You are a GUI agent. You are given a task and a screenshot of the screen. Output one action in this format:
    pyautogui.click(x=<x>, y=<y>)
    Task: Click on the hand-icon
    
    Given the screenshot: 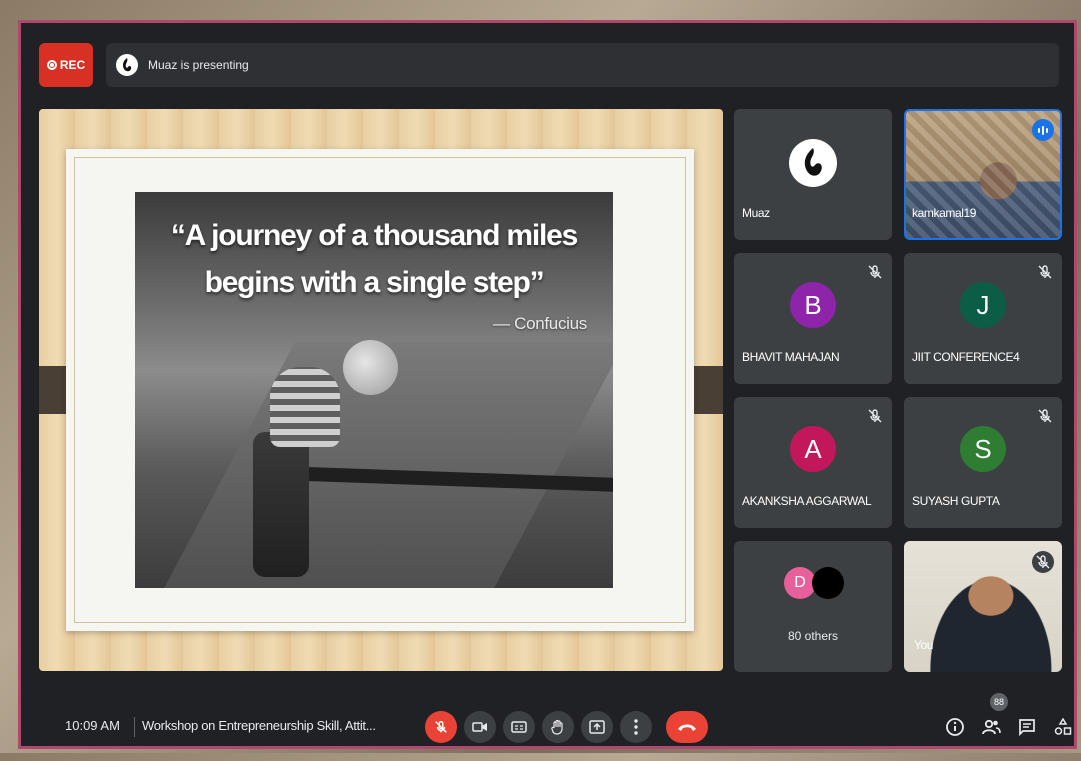 What is the action you would take?
    pyautogui.click(x=557, y=727)
    